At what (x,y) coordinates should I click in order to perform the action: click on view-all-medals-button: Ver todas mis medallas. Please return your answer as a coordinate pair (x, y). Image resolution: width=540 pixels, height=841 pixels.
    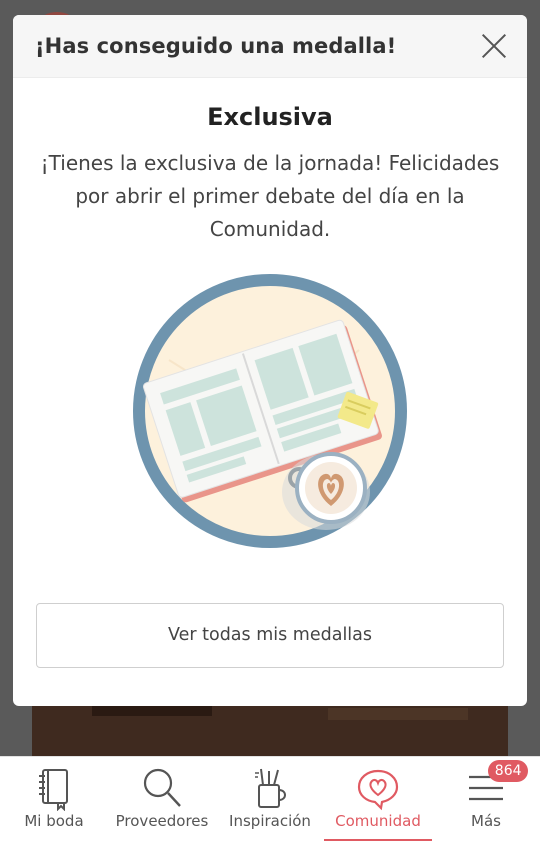
    Looking at the image, I should click on (270, 635).